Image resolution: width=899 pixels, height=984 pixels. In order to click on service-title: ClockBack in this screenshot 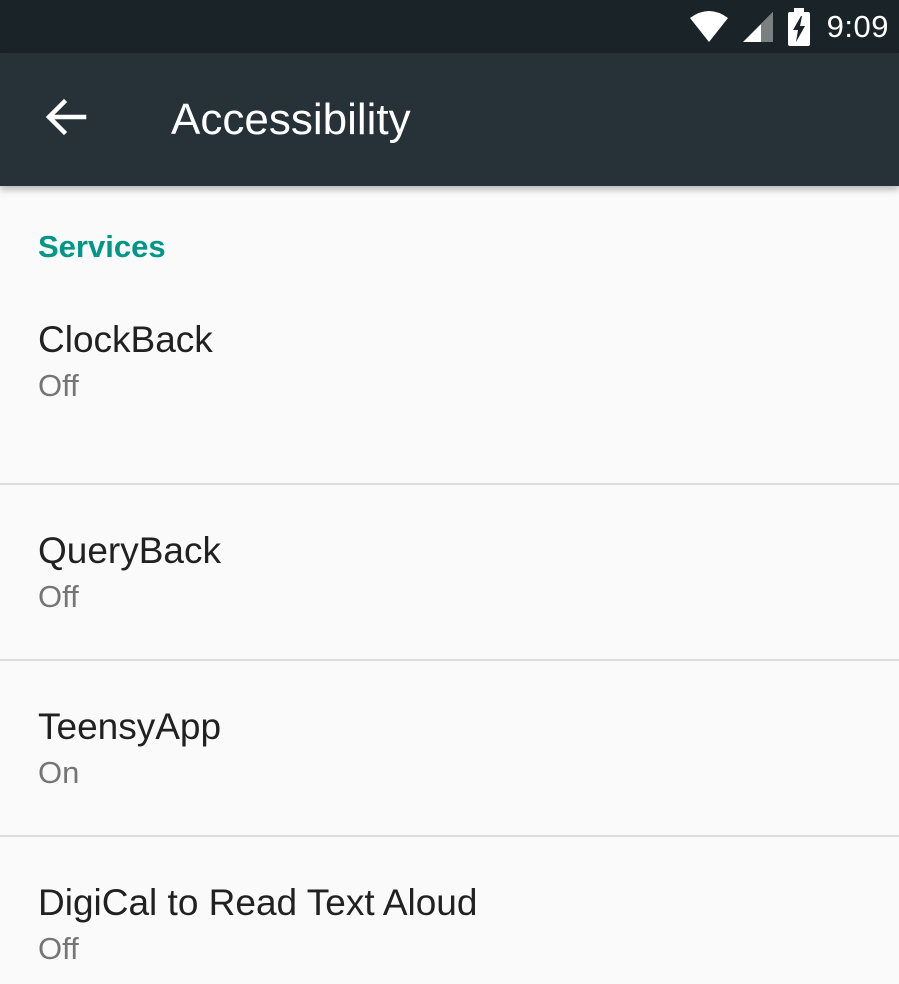, I will do `click(125, 339)`.